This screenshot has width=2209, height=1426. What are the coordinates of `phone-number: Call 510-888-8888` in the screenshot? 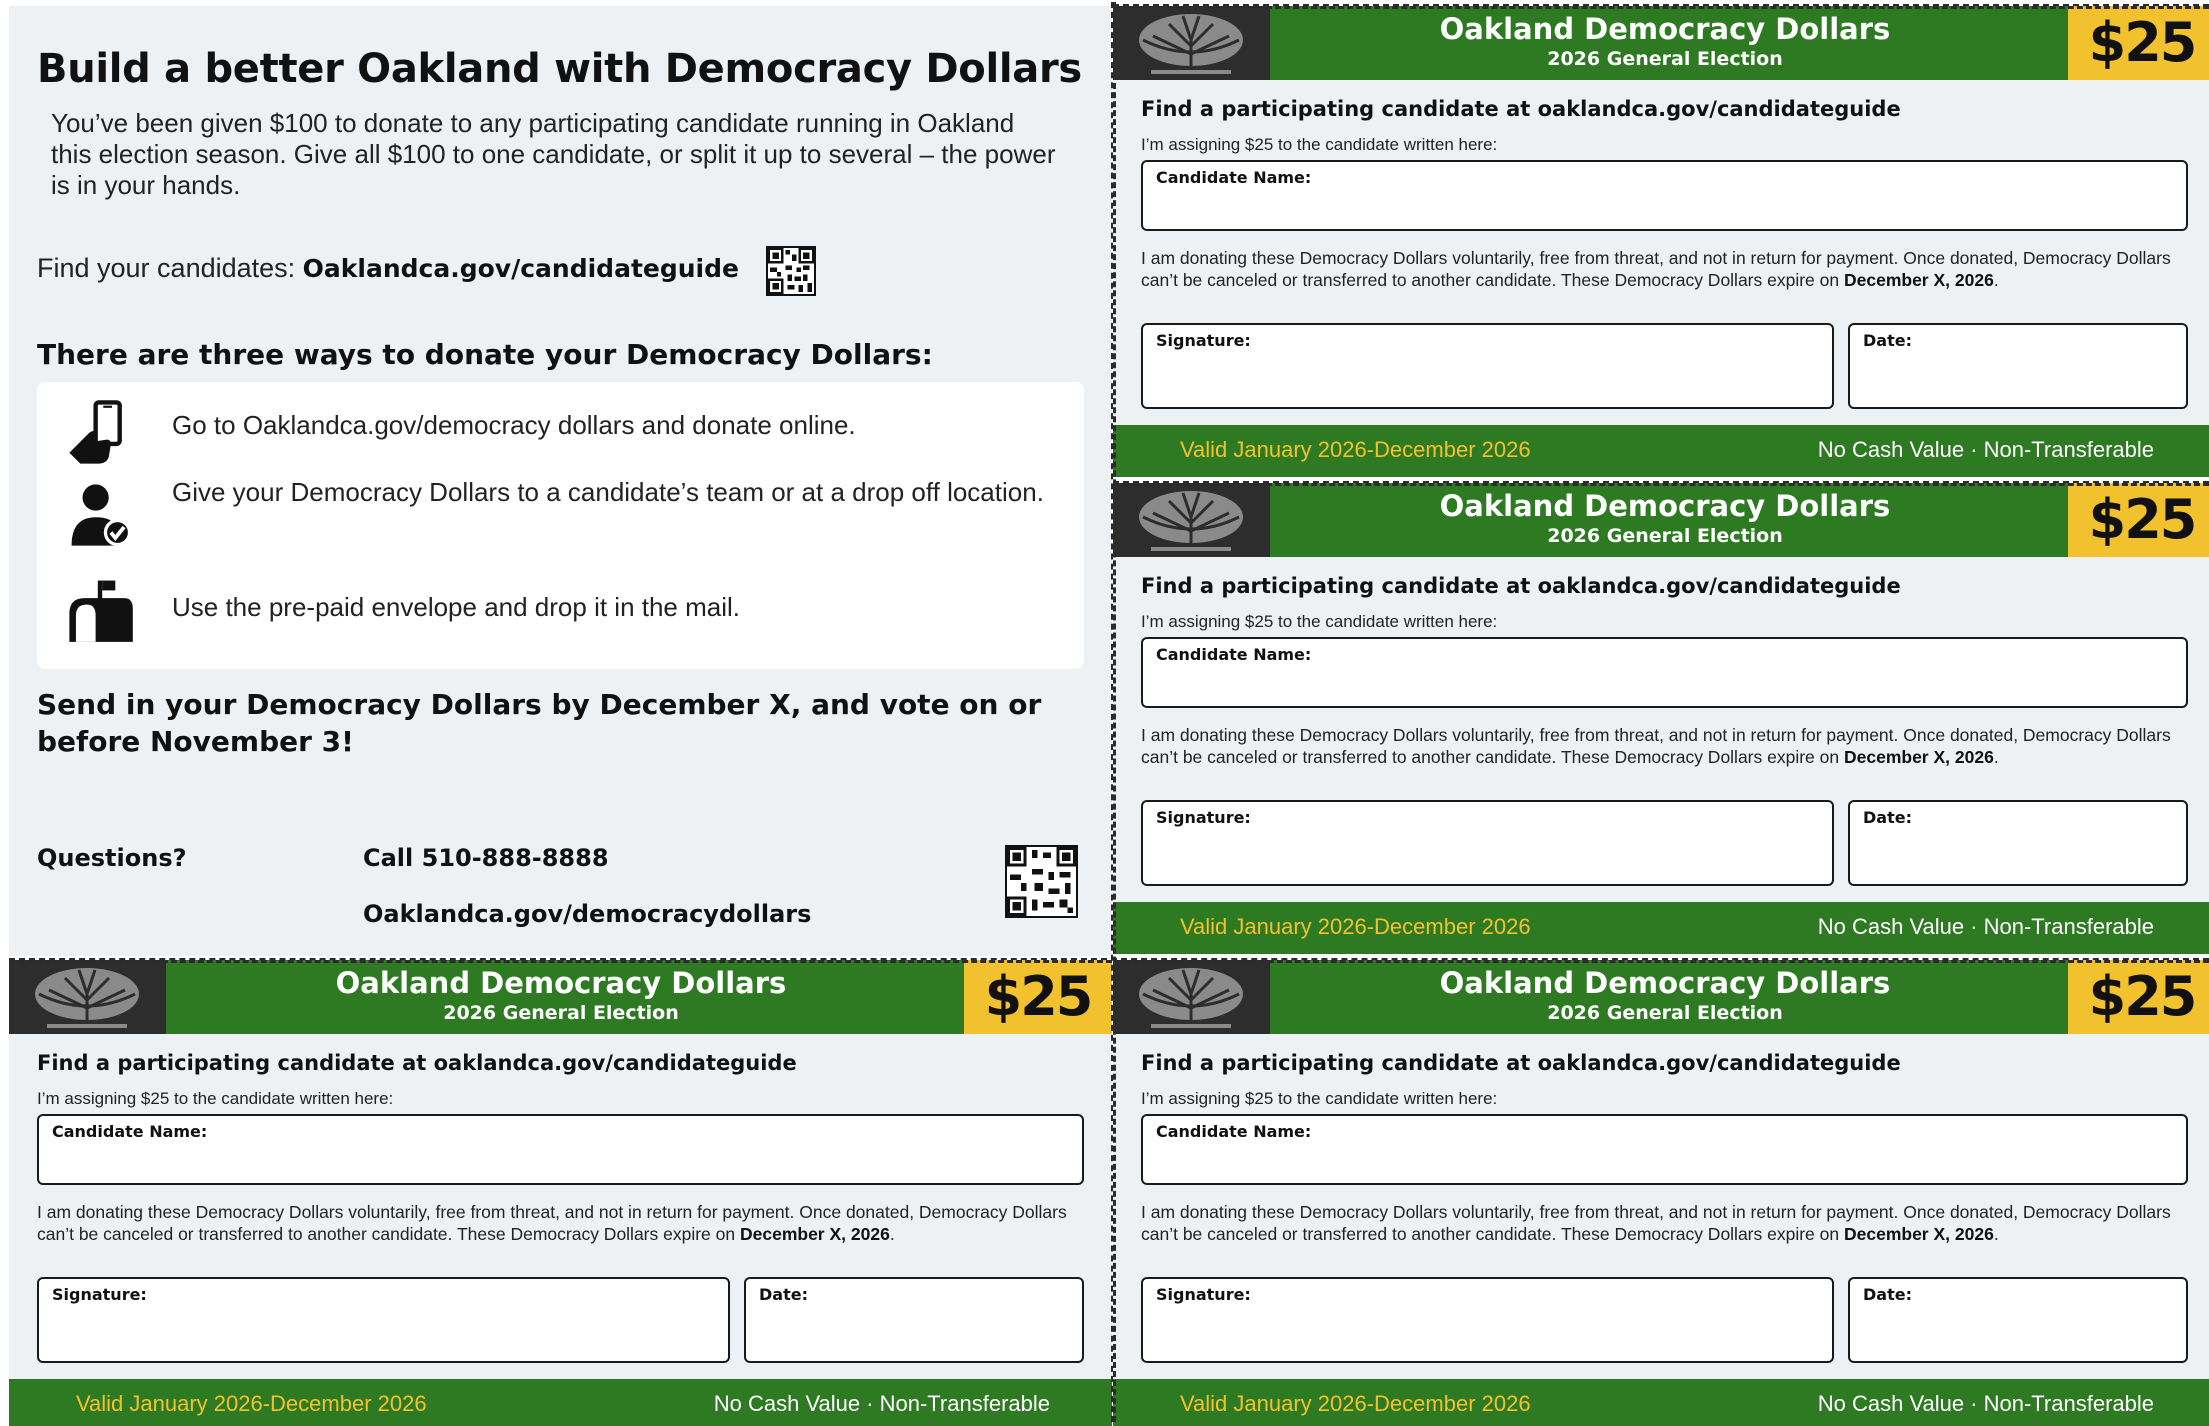 It's located at (486, 858).